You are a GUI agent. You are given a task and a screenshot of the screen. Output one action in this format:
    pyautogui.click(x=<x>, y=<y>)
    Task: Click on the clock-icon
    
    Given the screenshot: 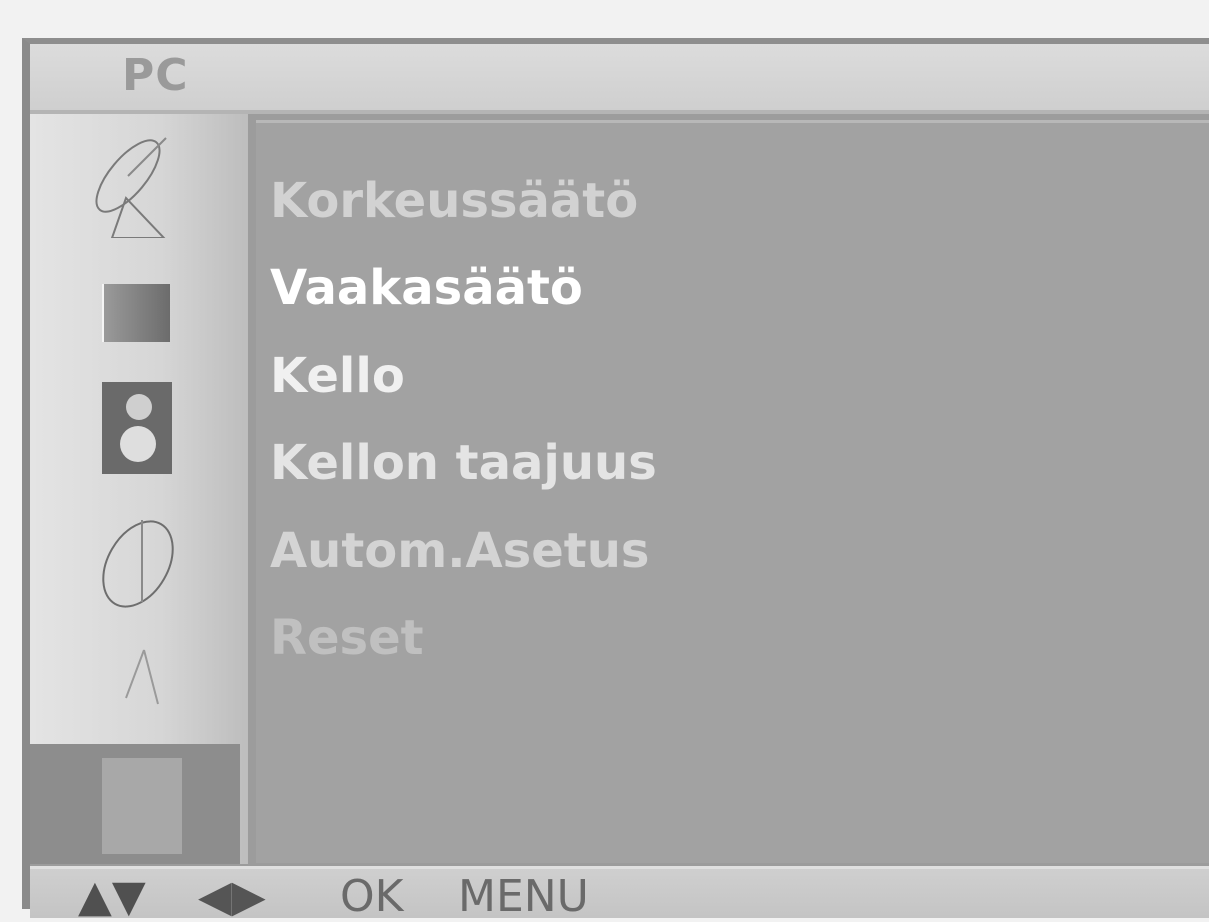 What is the action you would take?
    pyautogui.click(x=140, y=564)
    